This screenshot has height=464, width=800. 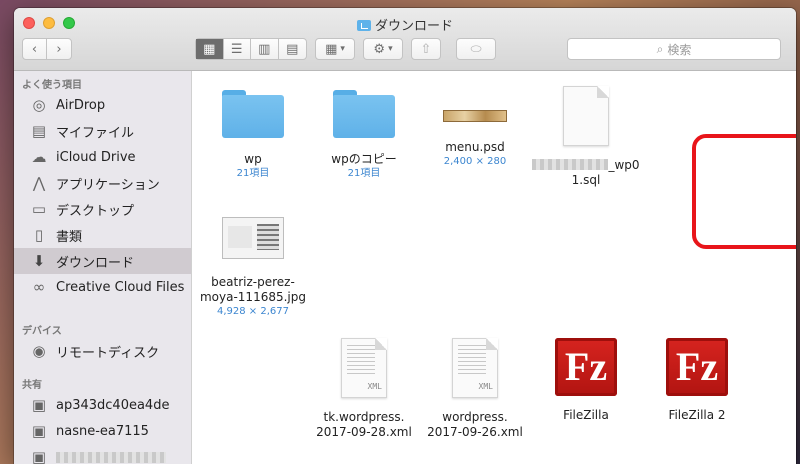 I want to click on file-info: 4,928 × 2,677, so click(x=253, y=311).